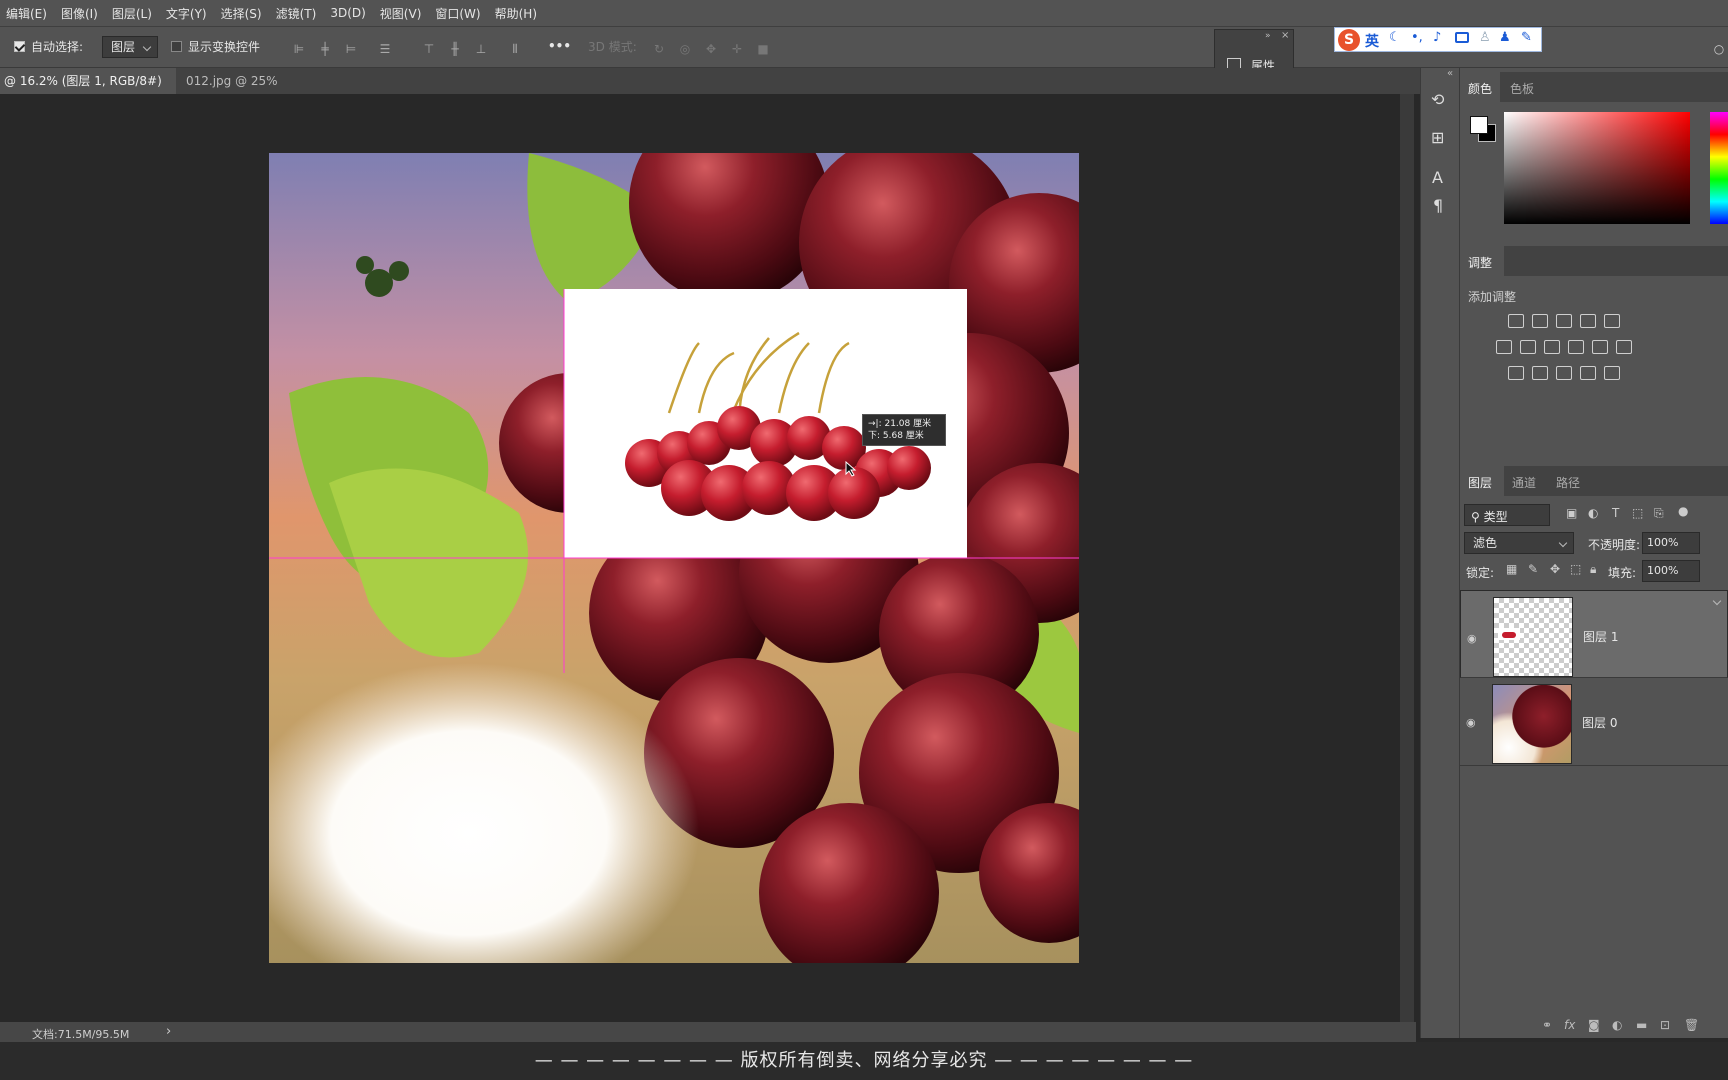 The image size is (1728, 1080). What do you see at coordinates (1576, 347) in the screenshot?
I see `photo-filter-icon` at bounding box center [1576, 347].